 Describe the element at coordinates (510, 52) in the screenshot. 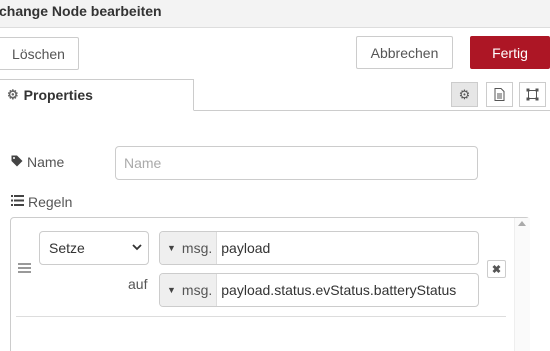

I see `done-button: Fertig` at that location.